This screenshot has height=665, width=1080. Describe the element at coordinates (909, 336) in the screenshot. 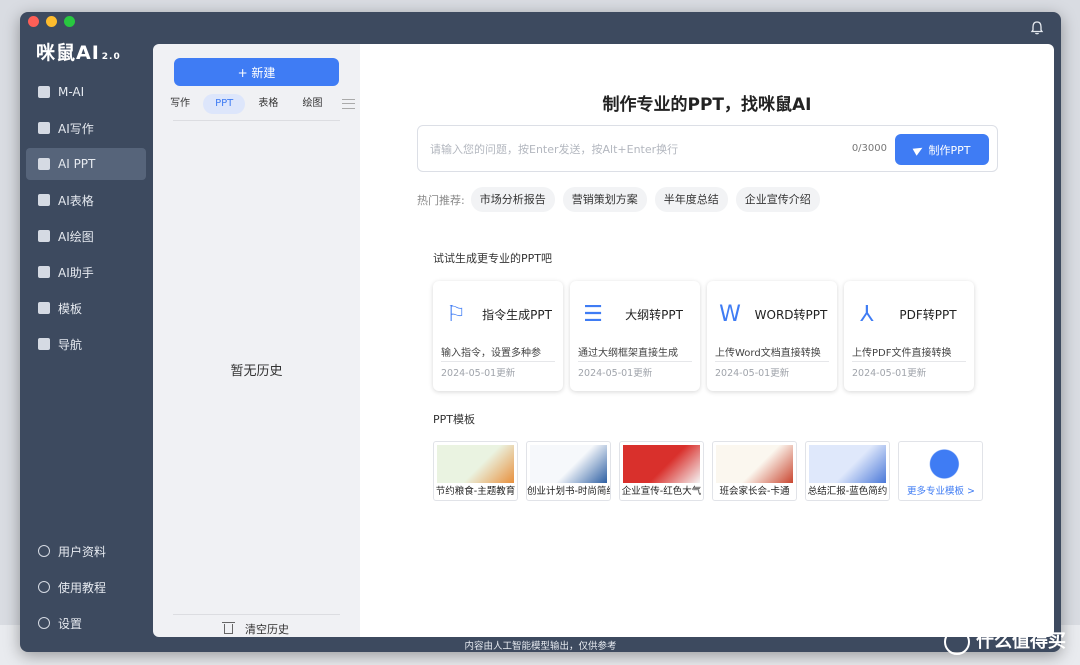

I see `feature-card-3: ⅄ PDF转PPT 上传PDF文件直接转换 2024-05-01更新` at that location.